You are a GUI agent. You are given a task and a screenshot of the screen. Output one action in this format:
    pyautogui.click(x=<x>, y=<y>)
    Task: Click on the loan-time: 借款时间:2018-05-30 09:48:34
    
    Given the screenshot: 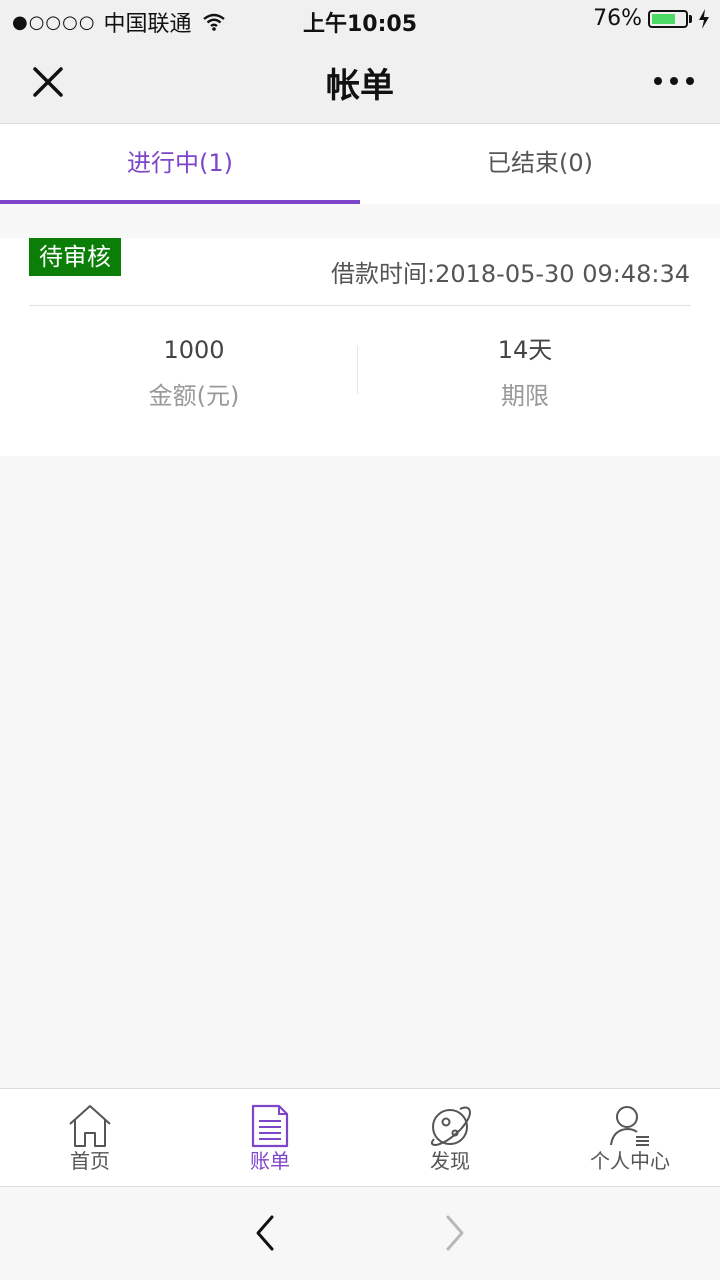 What is the action you would take?
    pyautogui.click(x=510, y=274)
    